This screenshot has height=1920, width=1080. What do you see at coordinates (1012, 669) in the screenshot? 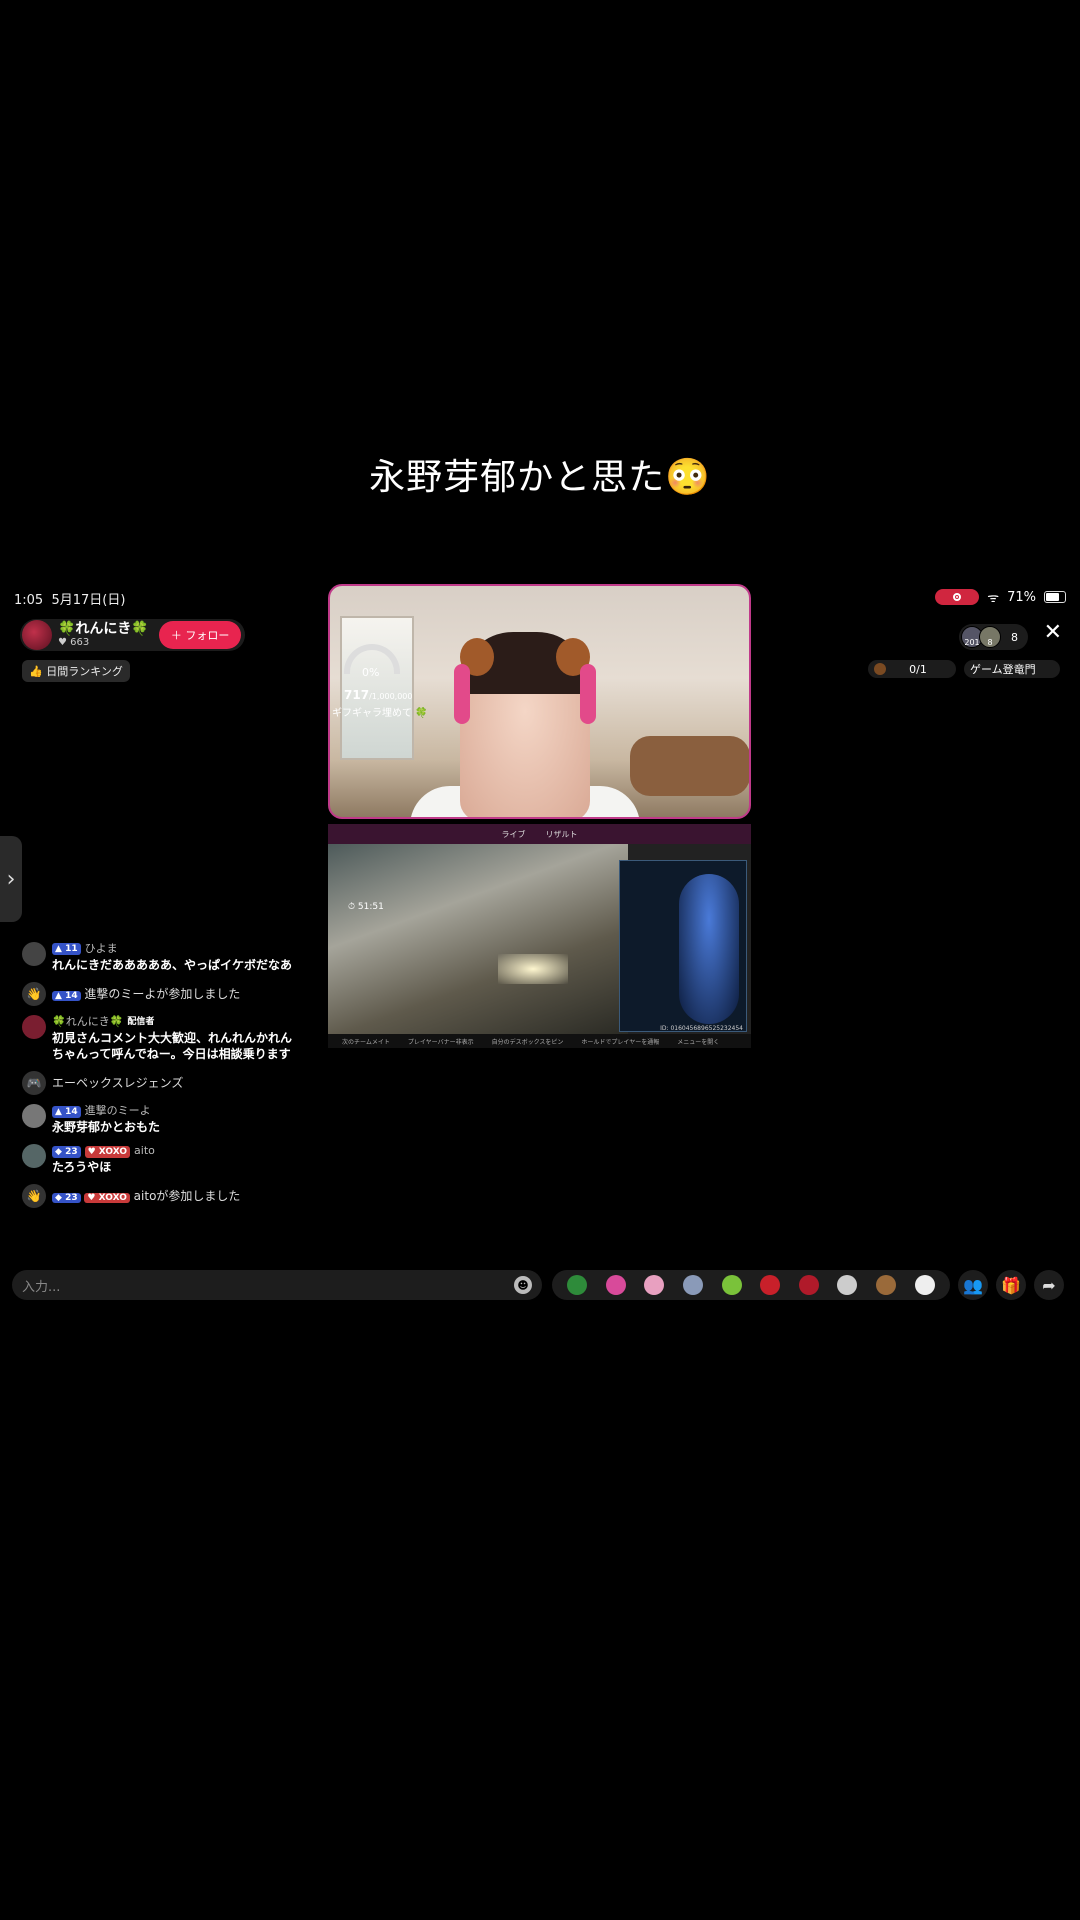
I see `game-tag-chip: ゲーム登竜門` at bounding box center [1012, 669].